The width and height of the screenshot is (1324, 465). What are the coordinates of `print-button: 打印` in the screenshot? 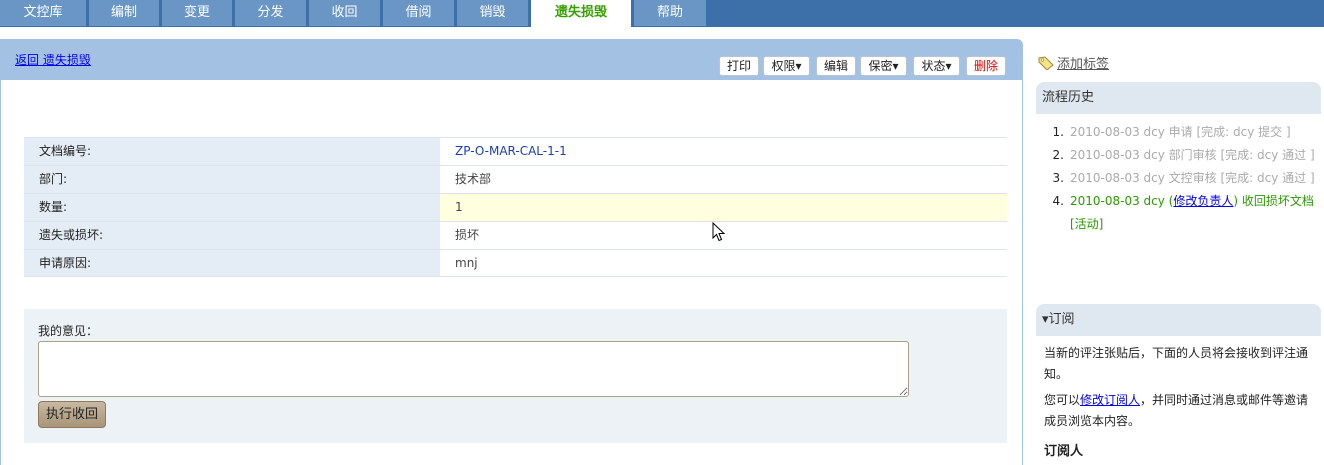 It's located at (739, 66).